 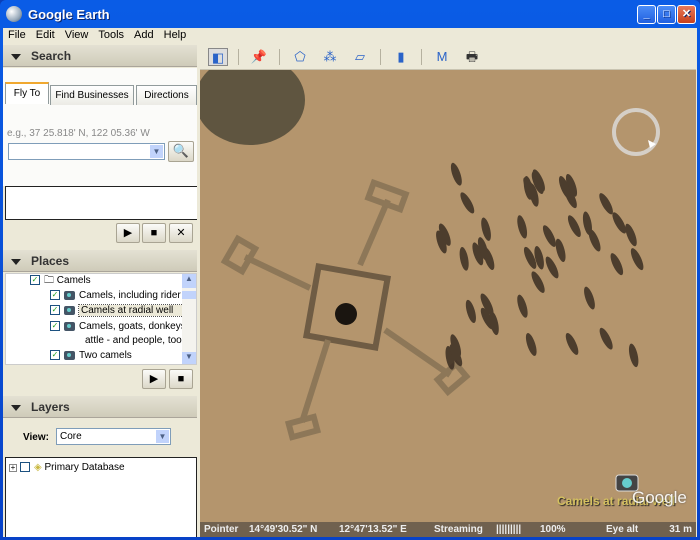 I want to click on layer-primary-database: + ◈ Primary Database, so click(x=67, y=468).